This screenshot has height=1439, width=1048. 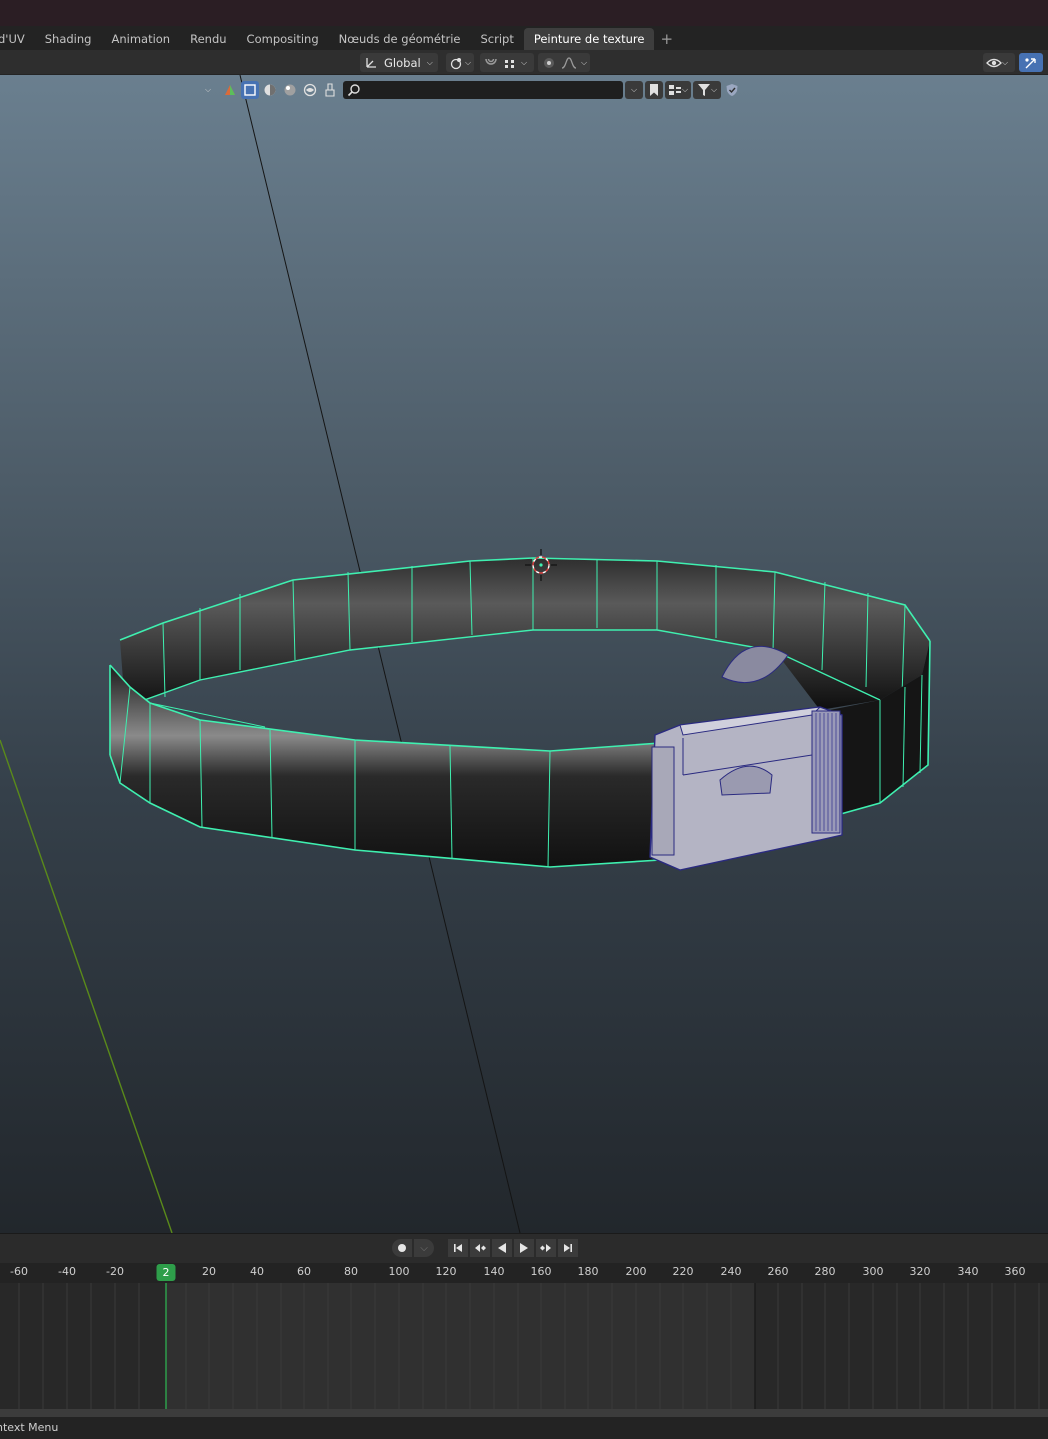 What do you see at coordinates (67, 1271) in the screenshot?
I see `frame-tick: -40` at bounding box center [67, 1271].